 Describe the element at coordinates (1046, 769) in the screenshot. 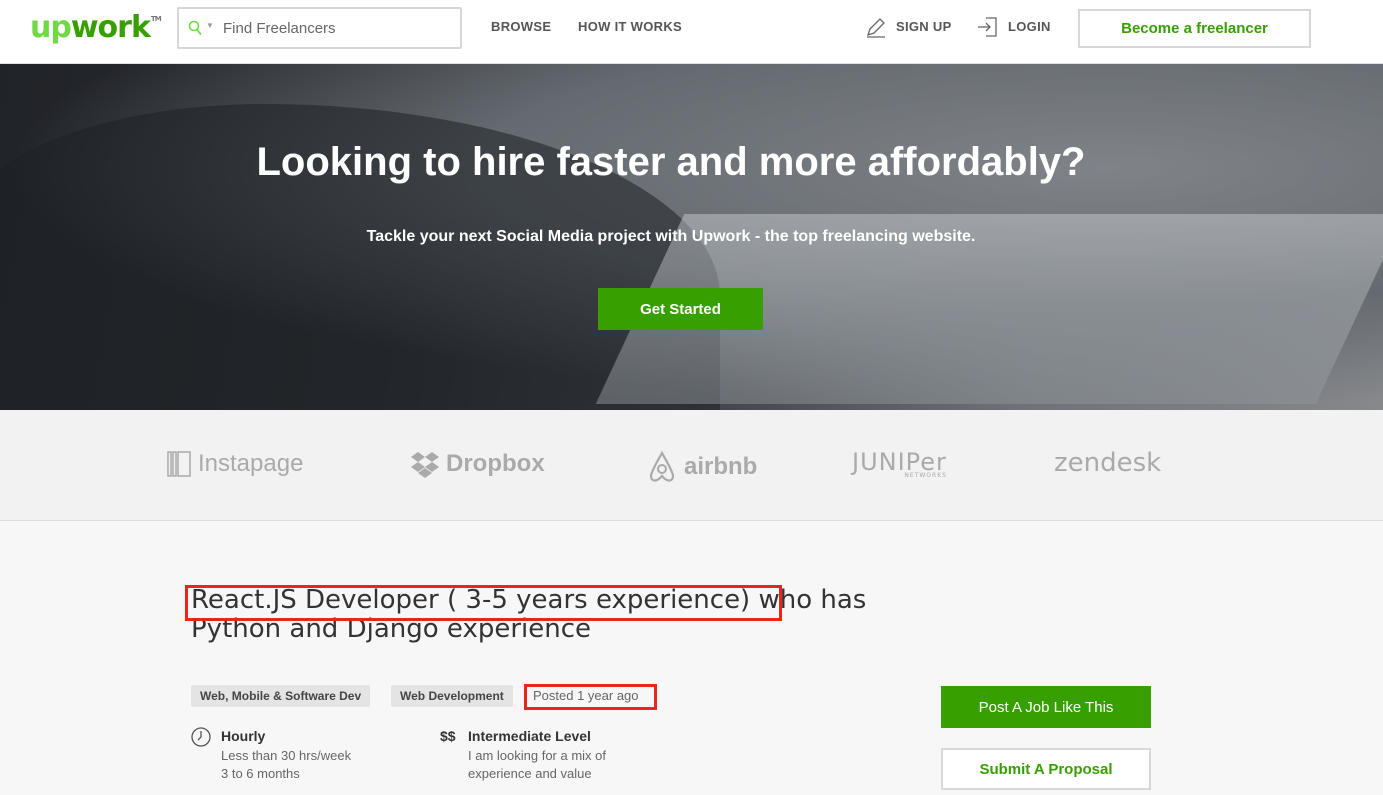

I see `submit-proposal-button: Submit A Proposal` at that location.